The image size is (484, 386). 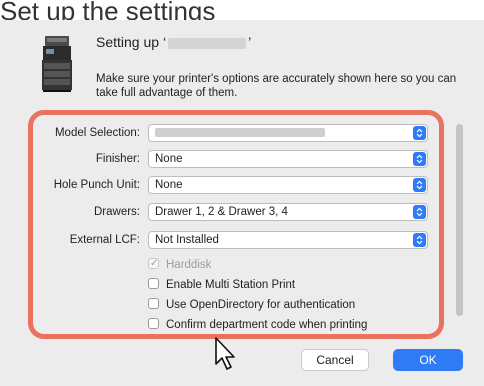 I want to click on dialog-title-suffix: ’, so click(x=250, y=42).